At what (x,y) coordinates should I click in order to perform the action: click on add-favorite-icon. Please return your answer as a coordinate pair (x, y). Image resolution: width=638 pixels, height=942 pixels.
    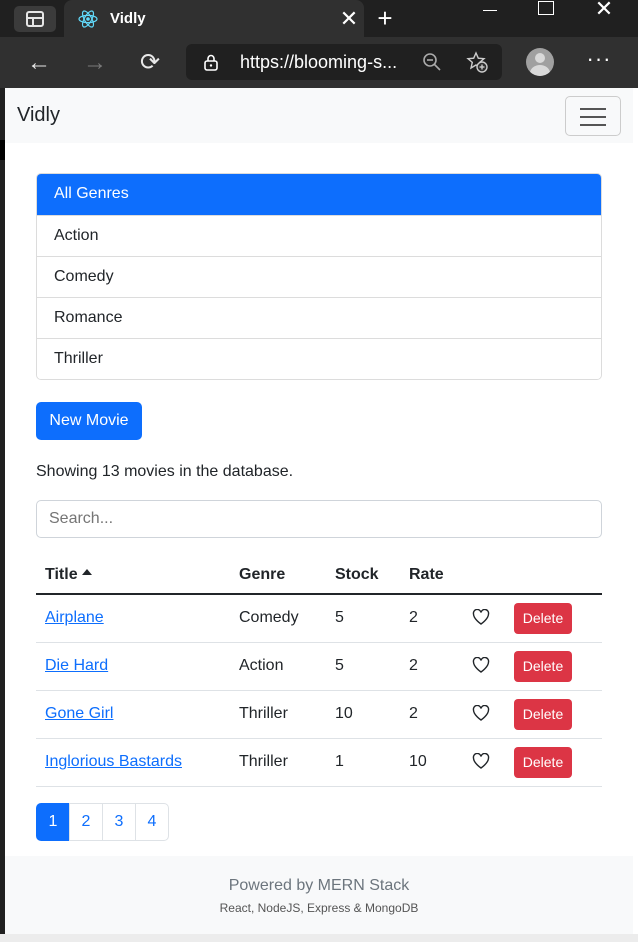
    Looking at the image, I should click on (477, 62).